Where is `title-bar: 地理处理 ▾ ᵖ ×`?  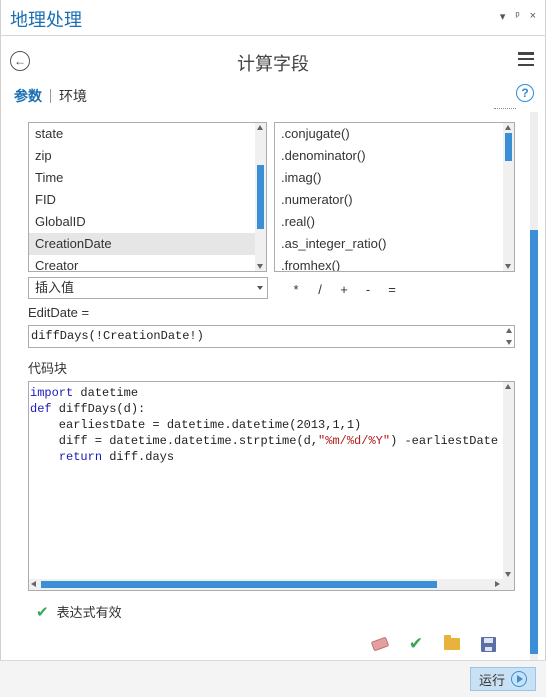
title-bar: 地理处理 ▾ ᵖ × is located at coordinates (273, 18).